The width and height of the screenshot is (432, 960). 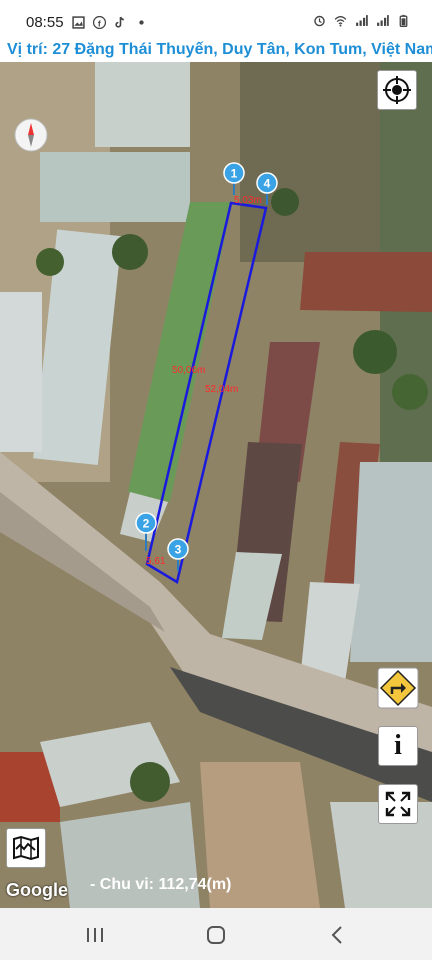 I want to click on perimeter-text: - Chu vi: 112,74(m), so click(x=161, y=884).